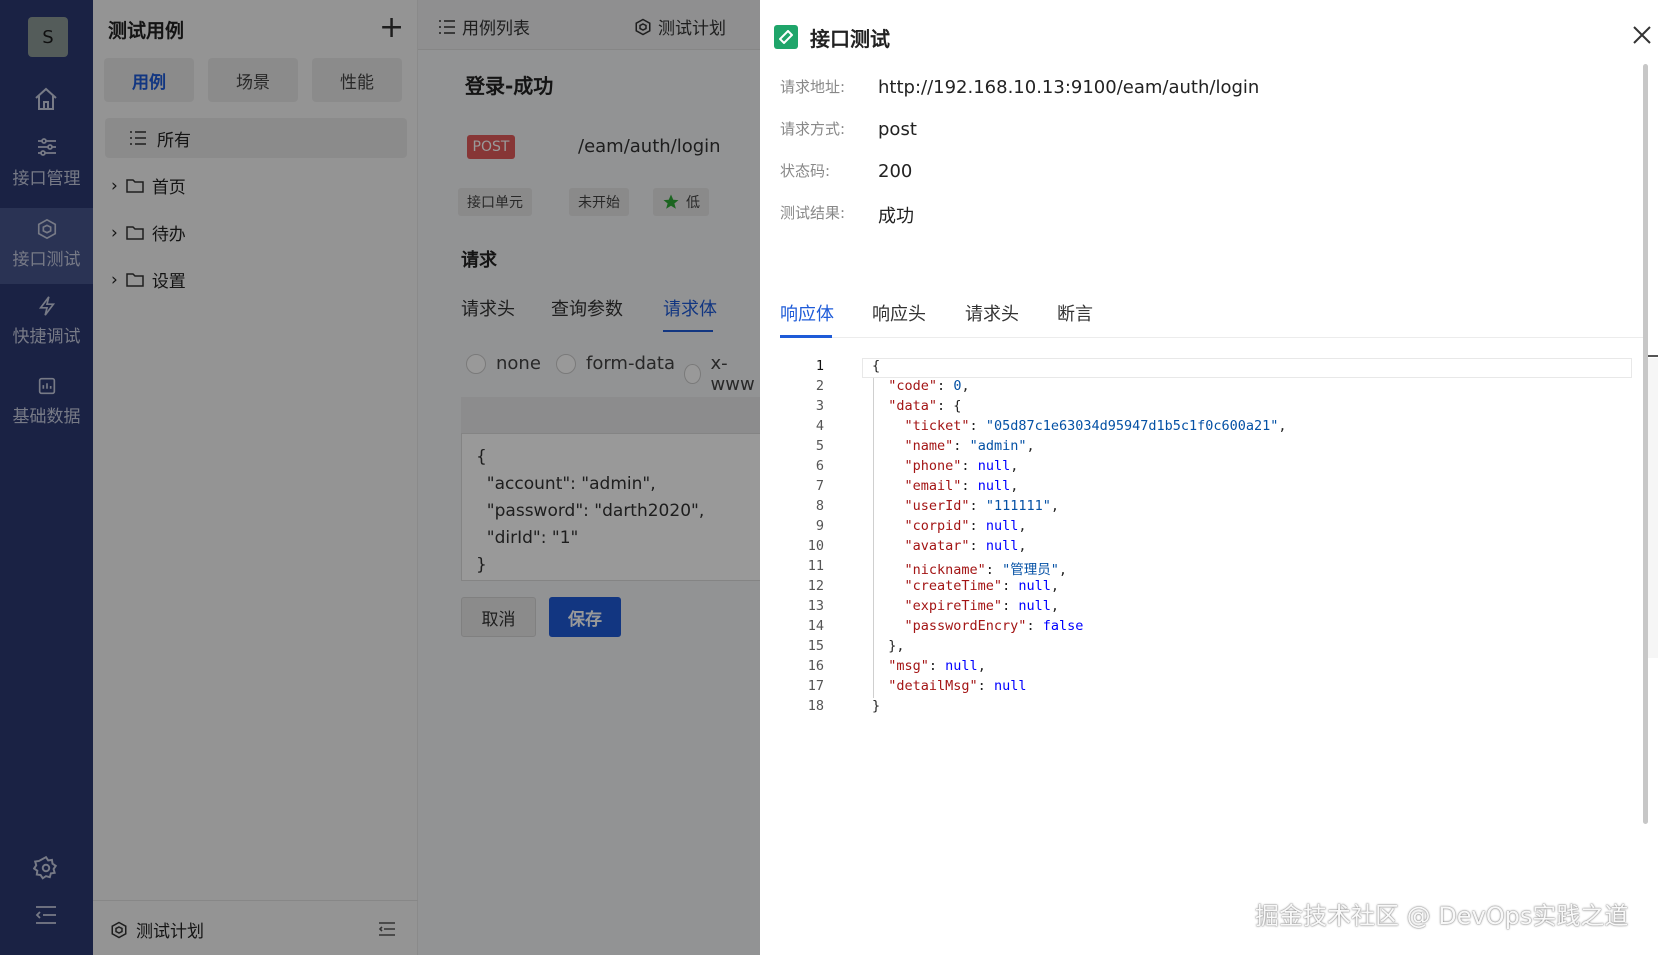 The height and width of the screenshot is (955, 1660). Describe the element at coordinates (1642, 37) in the screenshot. I see `close-icon` at that location.